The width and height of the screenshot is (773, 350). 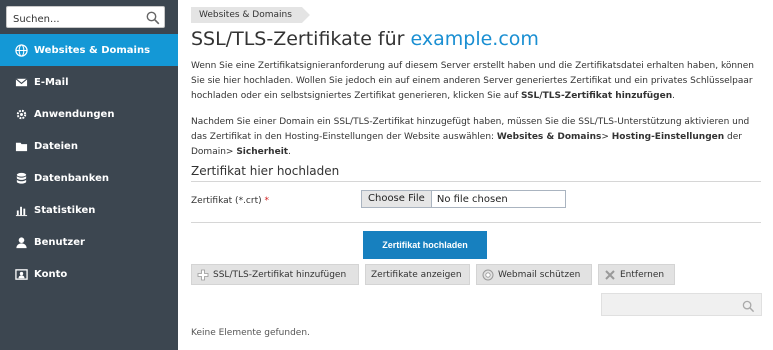 I want to click on sidebar-search, so click(x=85, y=18).